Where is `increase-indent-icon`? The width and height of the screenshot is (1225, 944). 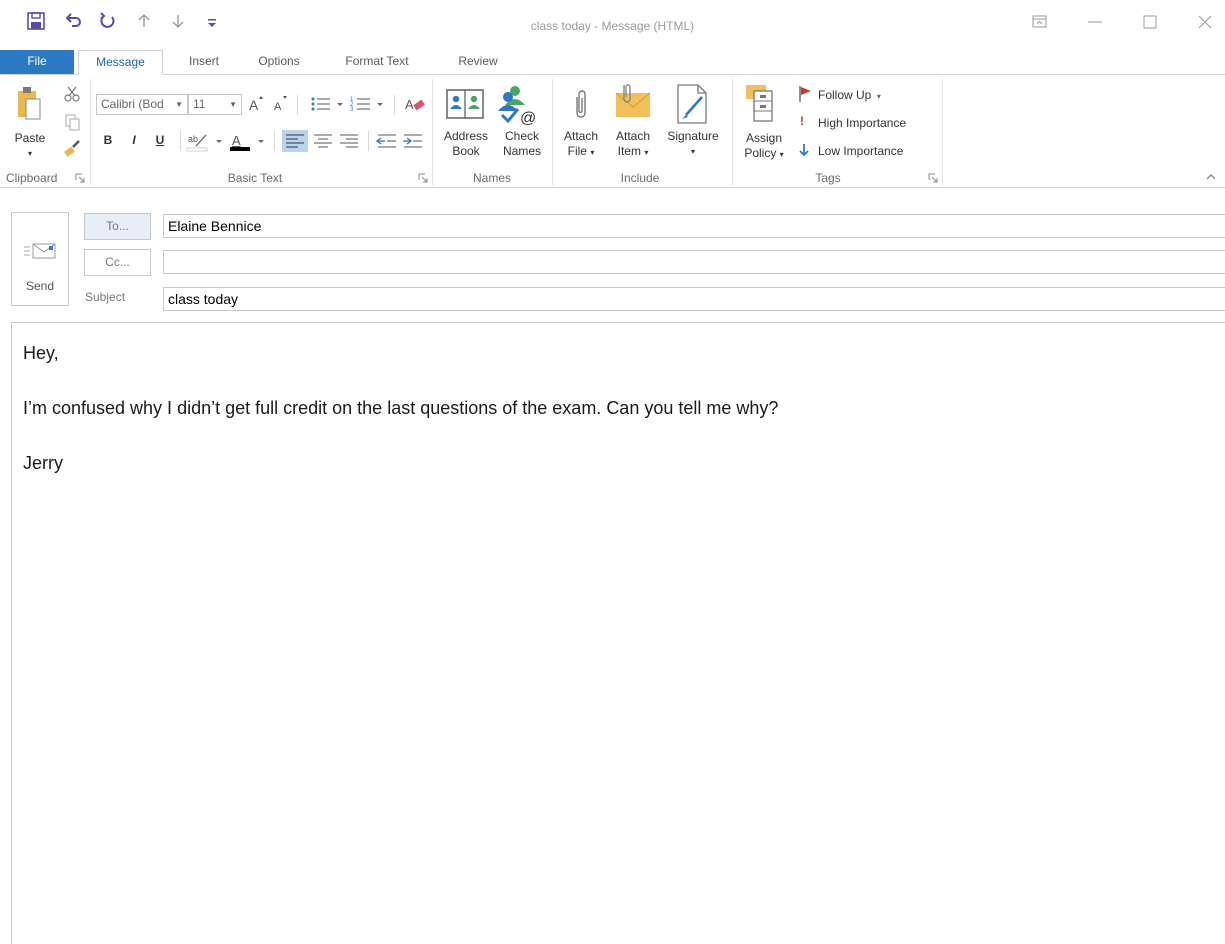 increase-indent-icon is located at coordinates (413, 141).